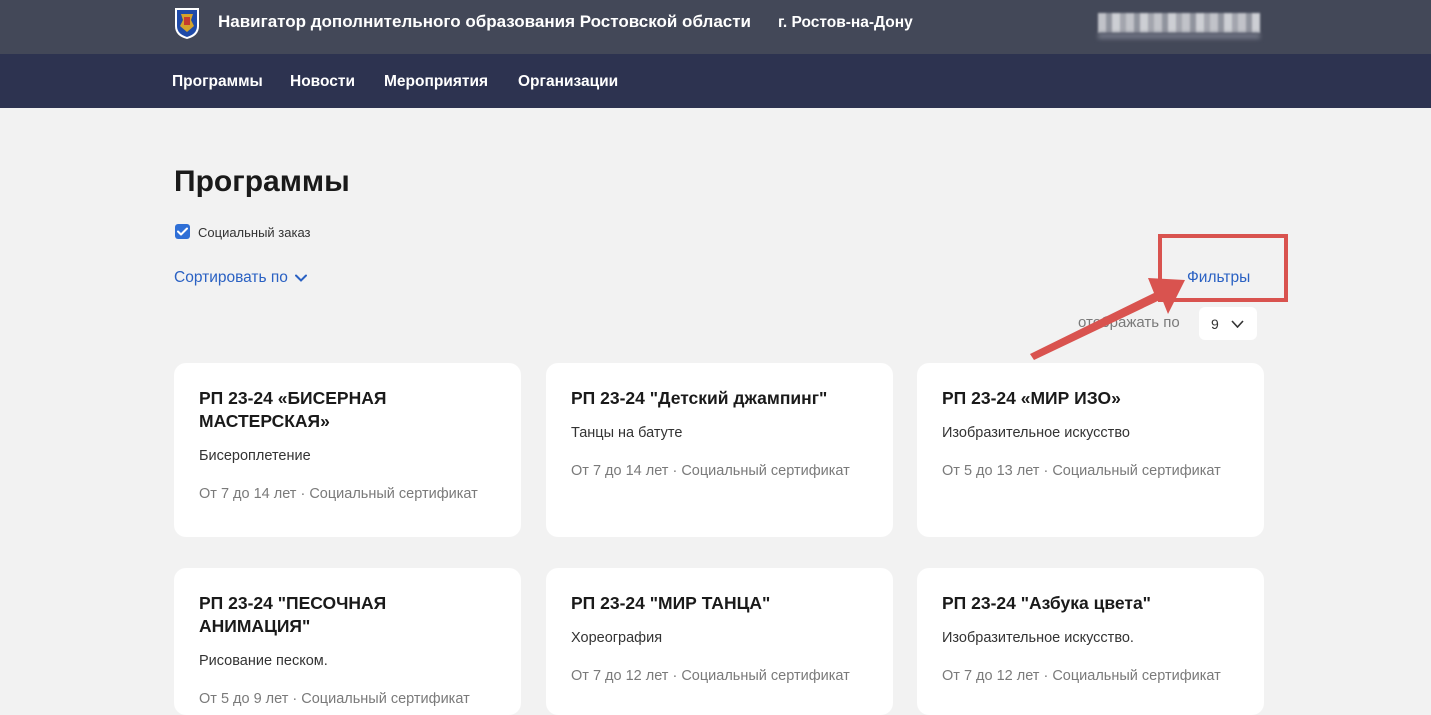 Image resolution: width=1431 pixels, height=715 pixels. Describe the element at coordinates (617, 638) in the screenshot. I see `card-subtitle: Хореография` at that location.